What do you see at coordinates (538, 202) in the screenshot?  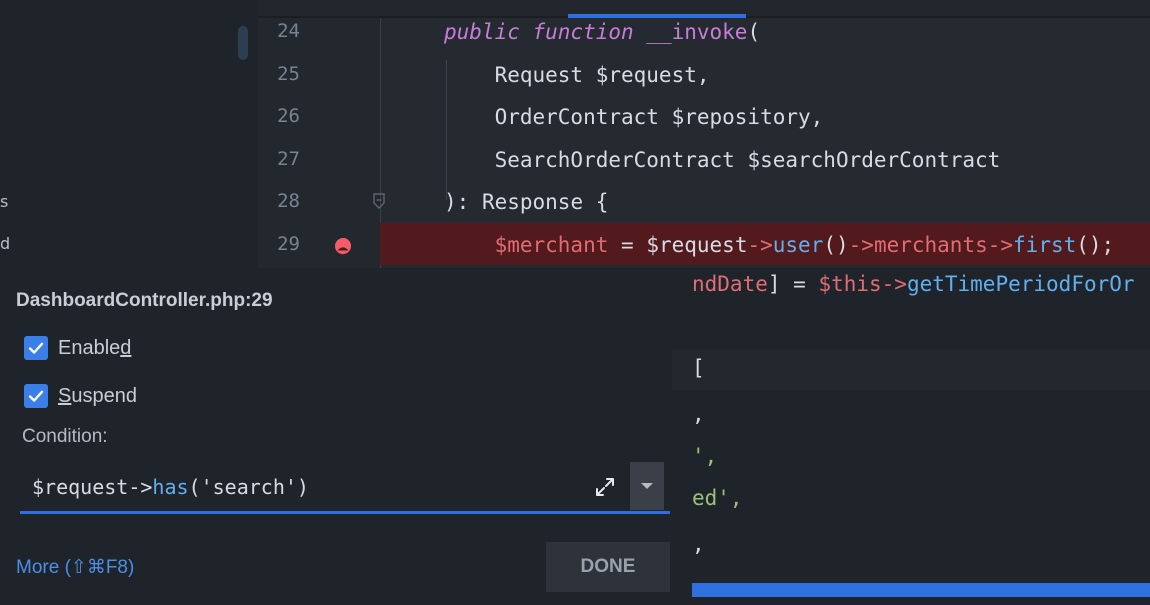 I see `code-token: Response` at bounding box center [538, 202].